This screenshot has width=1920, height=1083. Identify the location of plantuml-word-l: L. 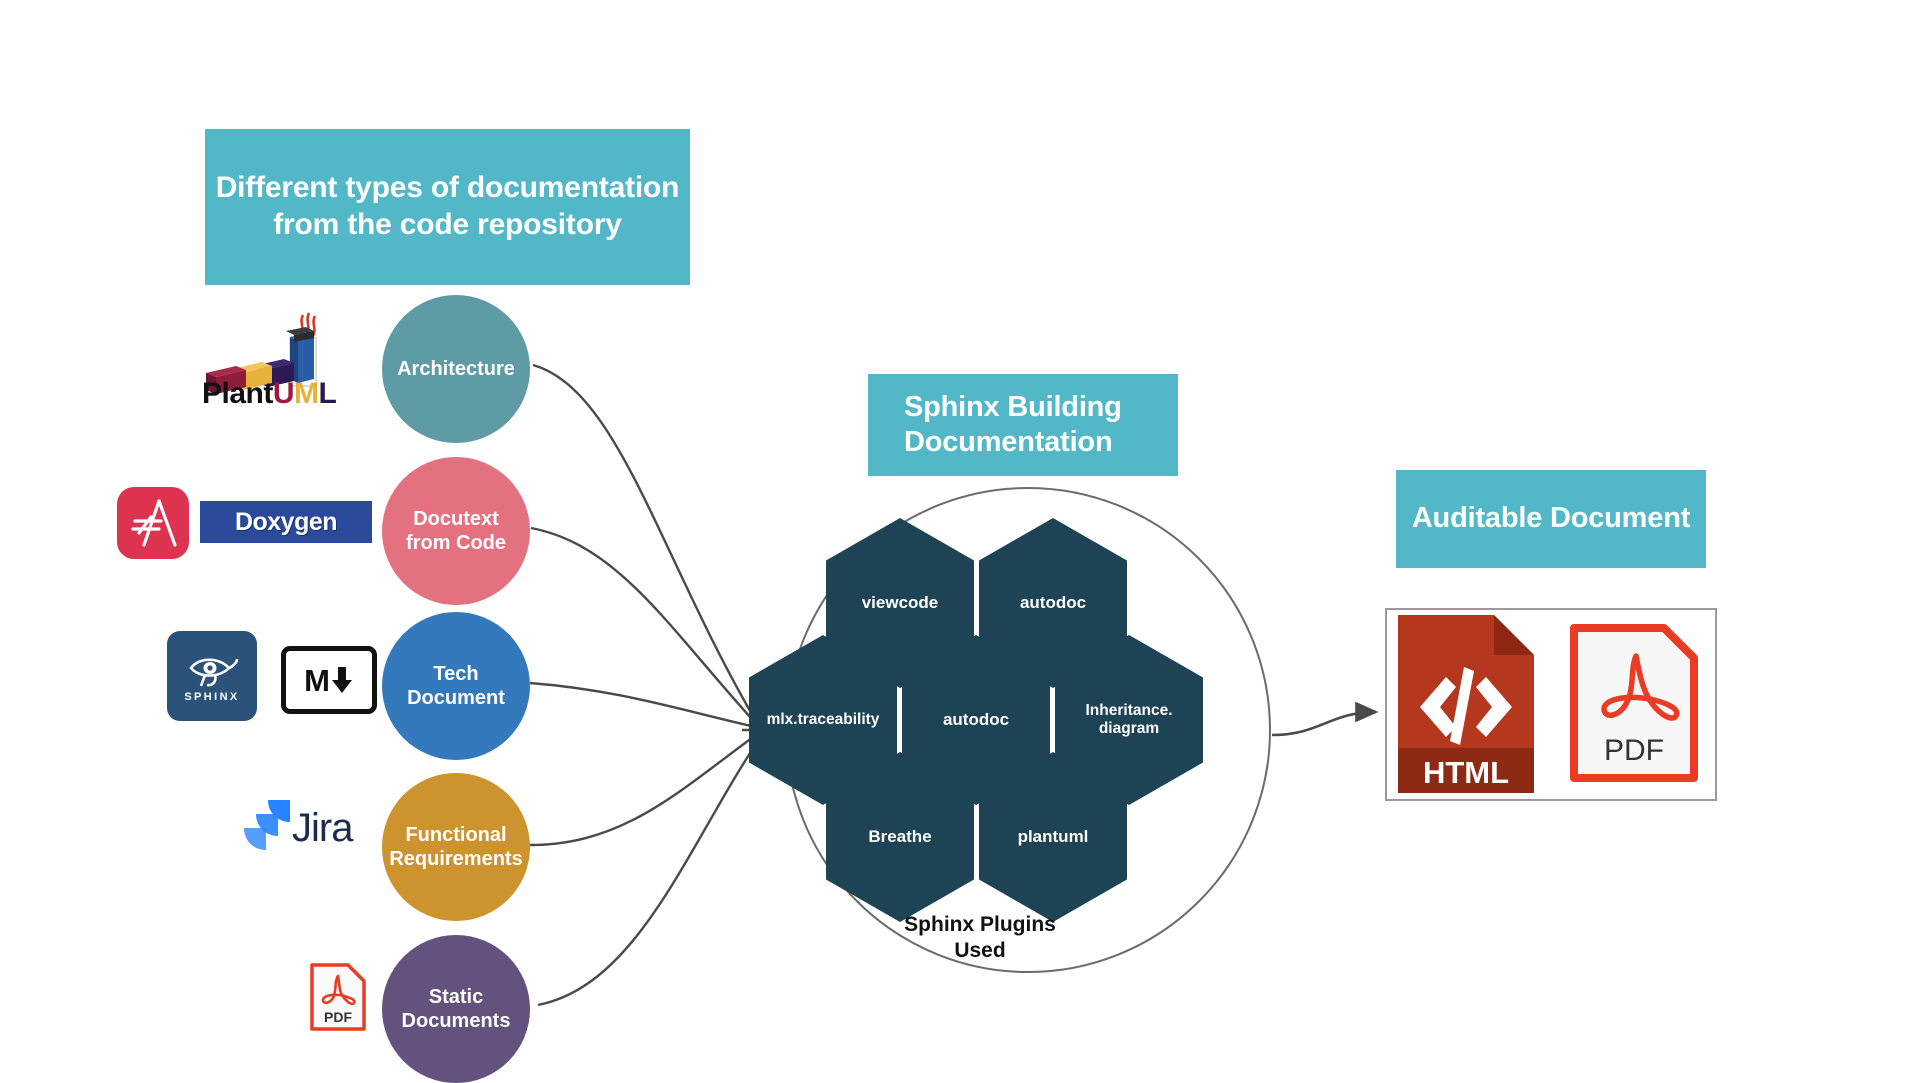
(327, 393).